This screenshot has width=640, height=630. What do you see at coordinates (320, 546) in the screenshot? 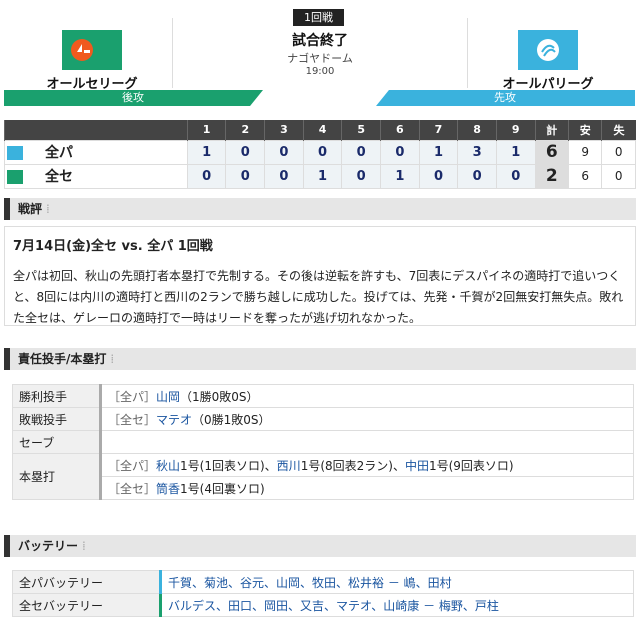
I see `section-header-battery: バッテリー ⁞` at bounding box center [320, 546].